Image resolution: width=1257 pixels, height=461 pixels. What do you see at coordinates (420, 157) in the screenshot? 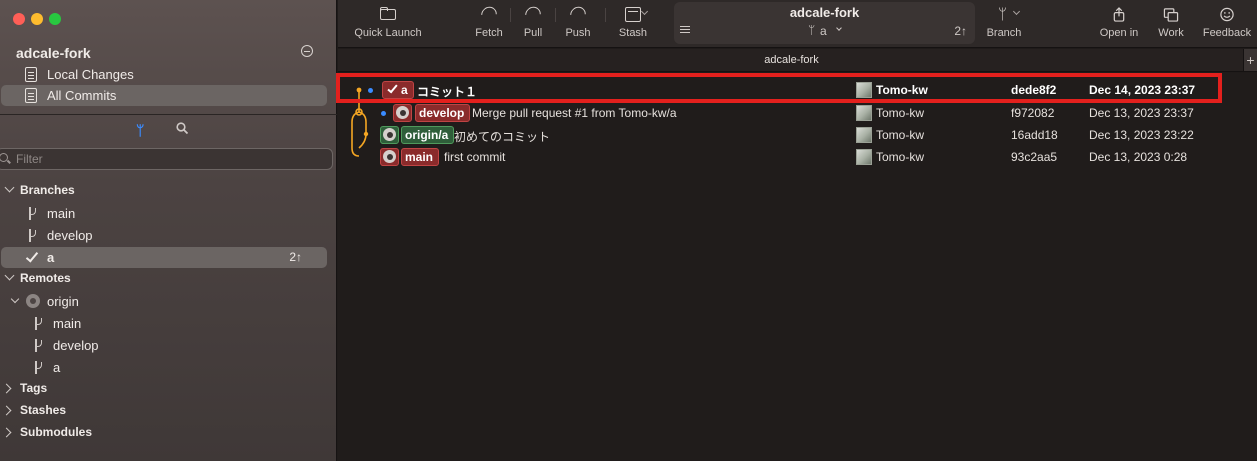
I see `branch-badge-main: main` at bounding box center [420, 157].